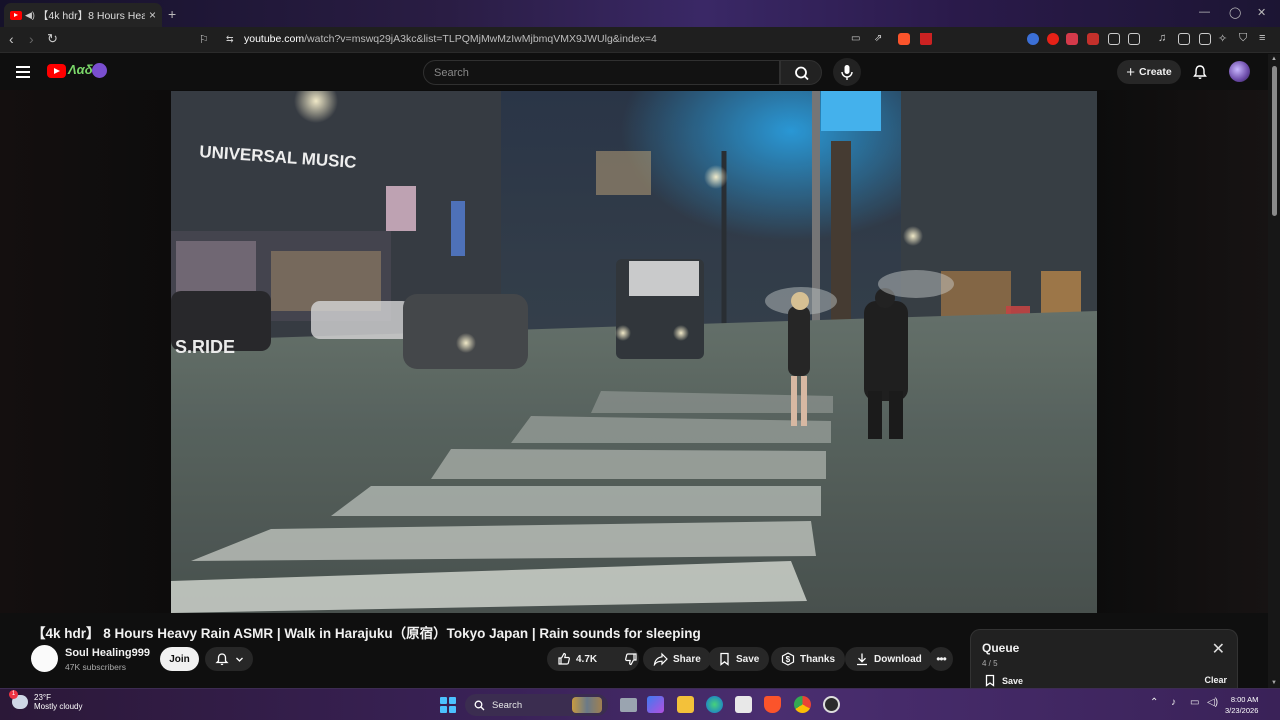  I want to click on youtube-logo-icon, so click(56, 71).